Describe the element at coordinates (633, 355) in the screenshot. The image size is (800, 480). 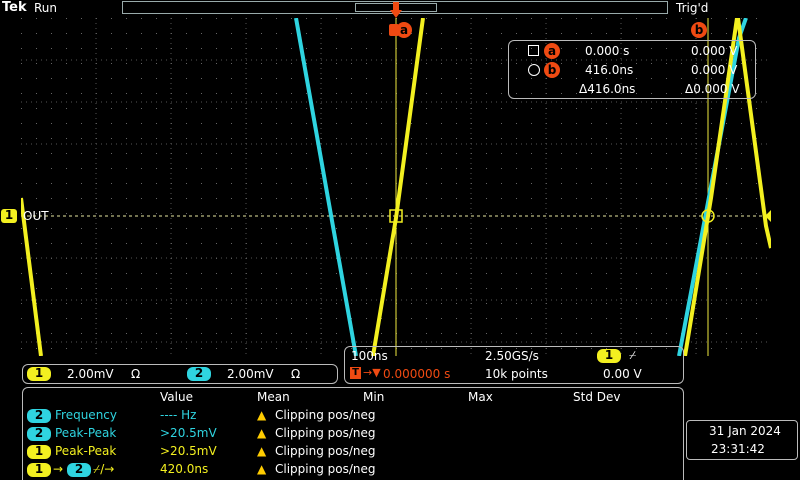
I see `trigger-slope-icon: ⌿` at that location.